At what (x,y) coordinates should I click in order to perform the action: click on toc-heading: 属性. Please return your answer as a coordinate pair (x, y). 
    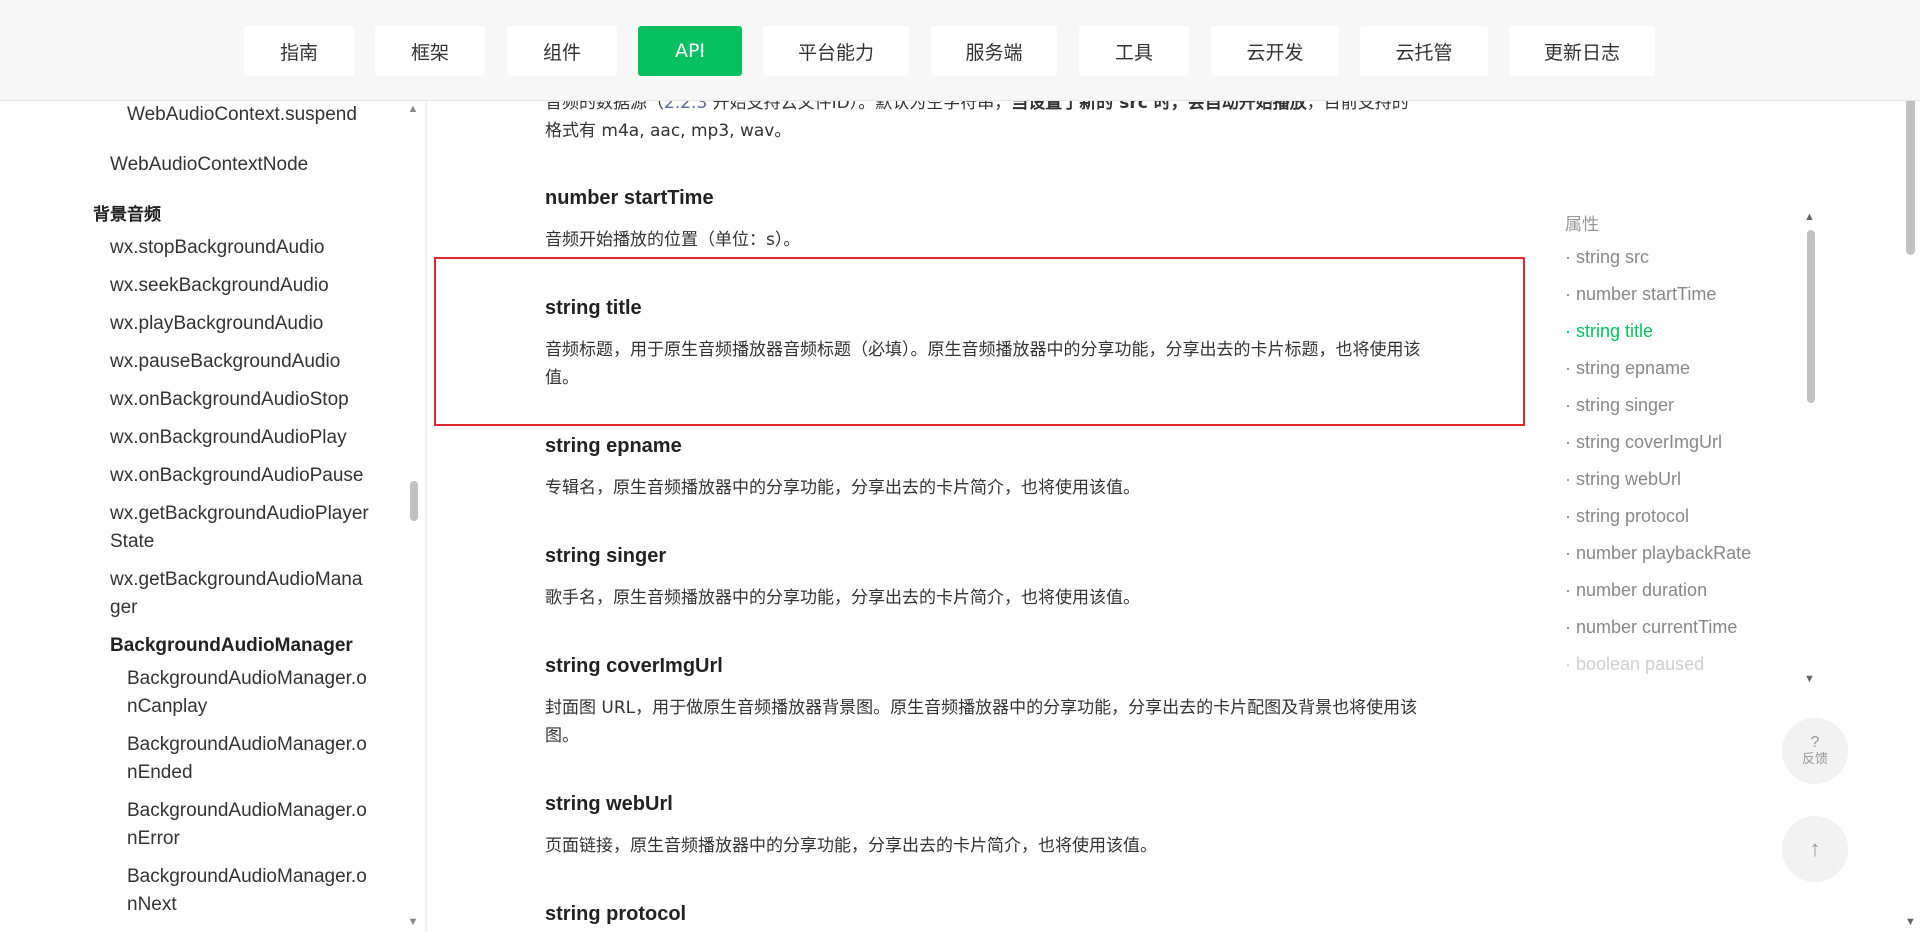
    Looking at the image, I should click on (1582, 225).